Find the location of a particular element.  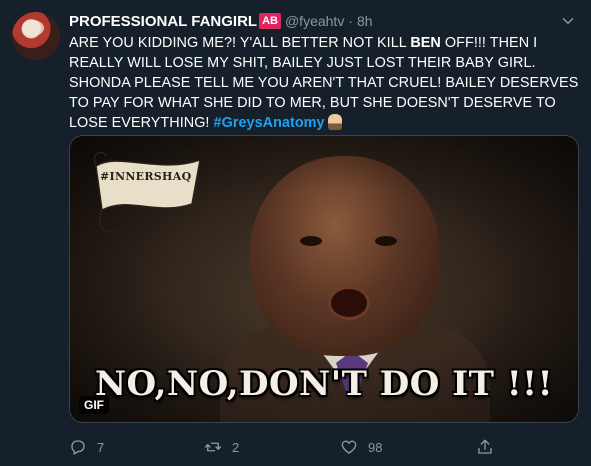

retweet-button: 2 is located at coordinates (221, 447).